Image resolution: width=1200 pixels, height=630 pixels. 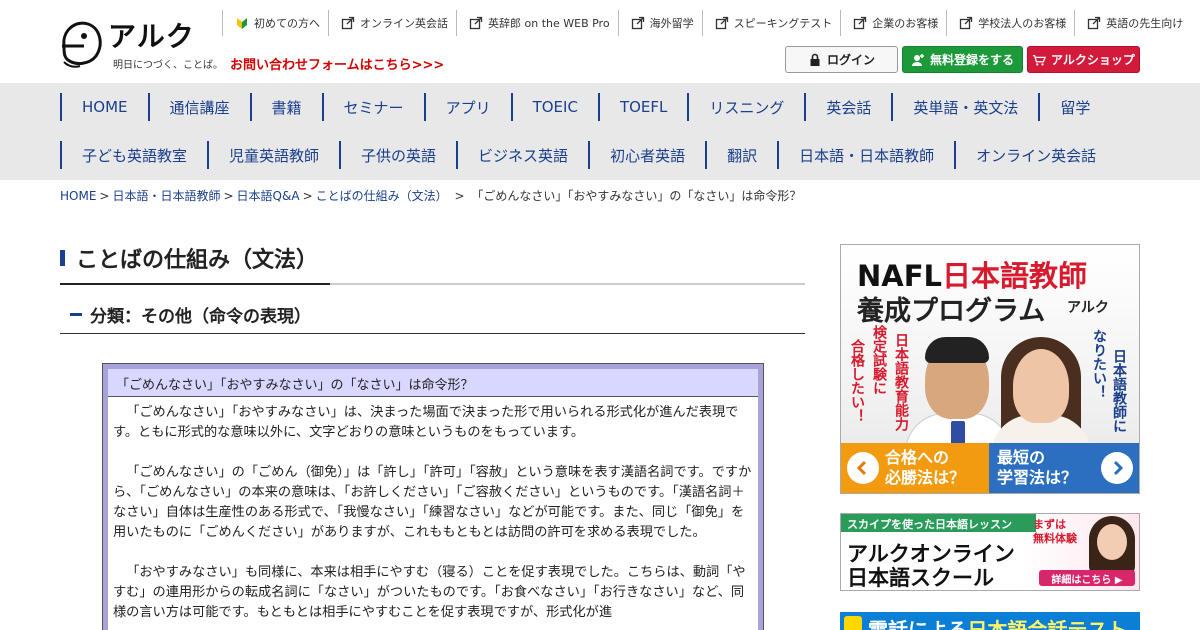 I want to click on cta-pass-strategy: 合格への 必勝法は？, so click(x=915, y=468).